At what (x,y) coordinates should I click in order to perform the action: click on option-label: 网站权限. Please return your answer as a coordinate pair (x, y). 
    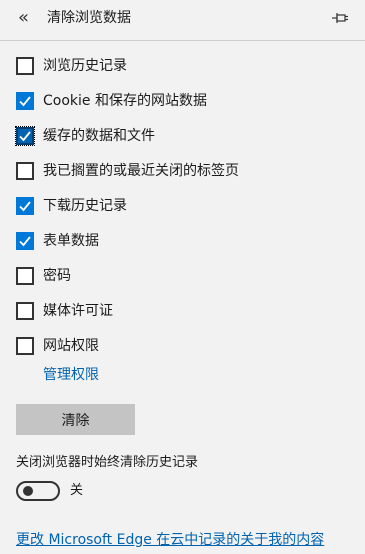
    Looking at the image, I should click on (71, 346).